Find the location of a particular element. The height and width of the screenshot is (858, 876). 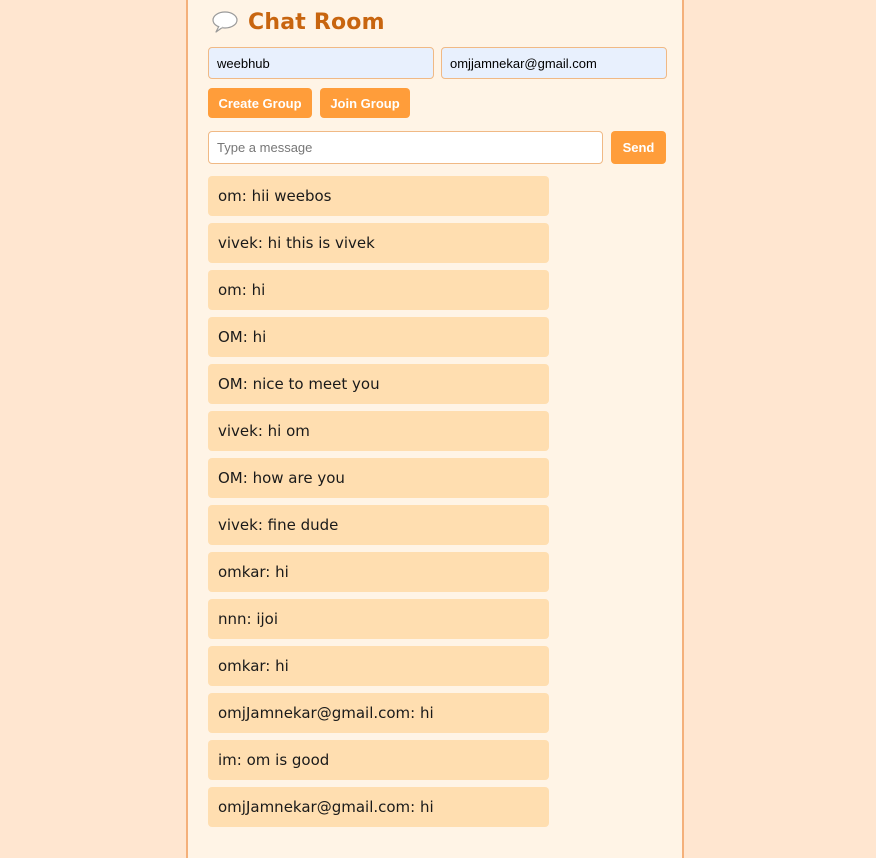

message-item: vivek: fine dude is located at coordinates (378, 525).